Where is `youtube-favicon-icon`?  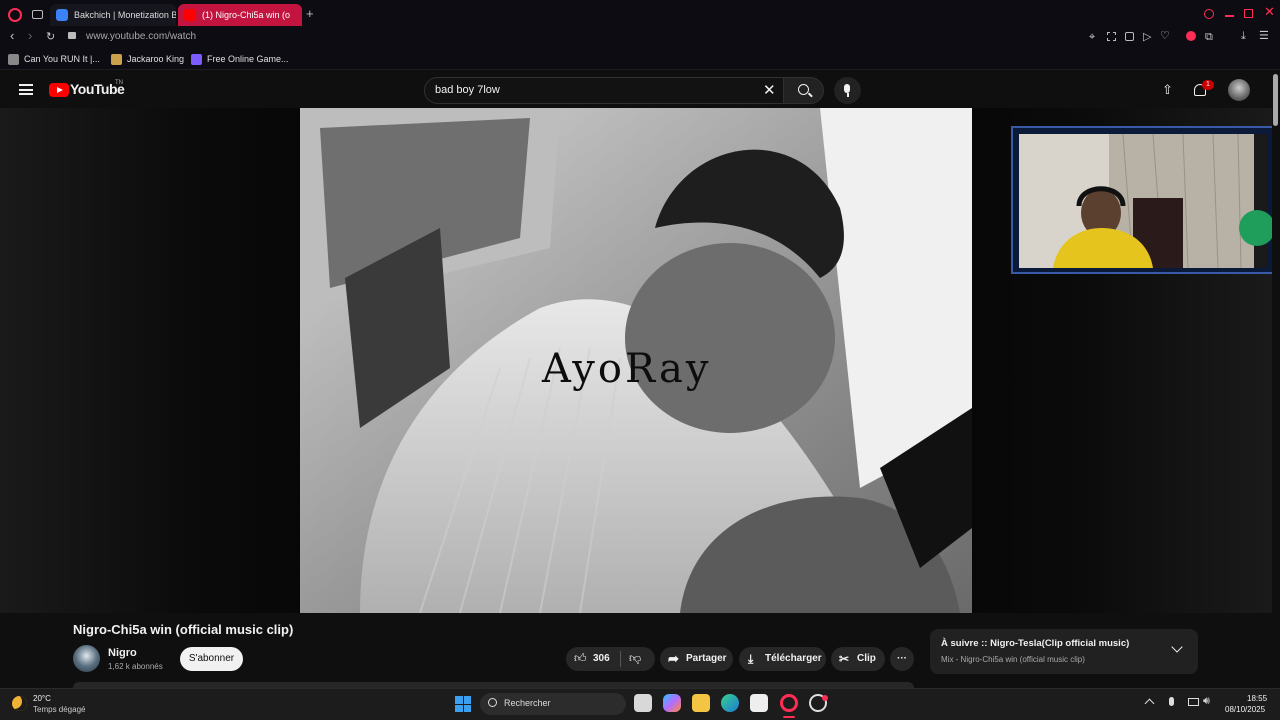
youtube-favicon-icon is located at coordinates (190, 15).